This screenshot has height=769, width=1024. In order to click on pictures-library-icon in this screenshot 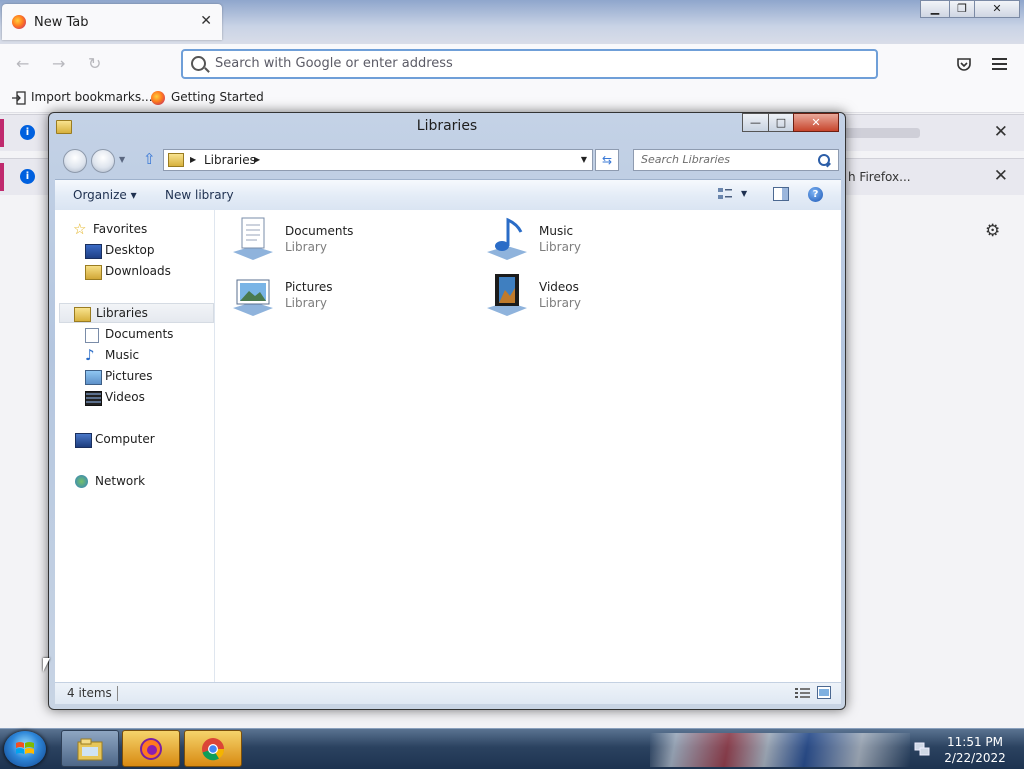, I will do `click(253, 297)`.